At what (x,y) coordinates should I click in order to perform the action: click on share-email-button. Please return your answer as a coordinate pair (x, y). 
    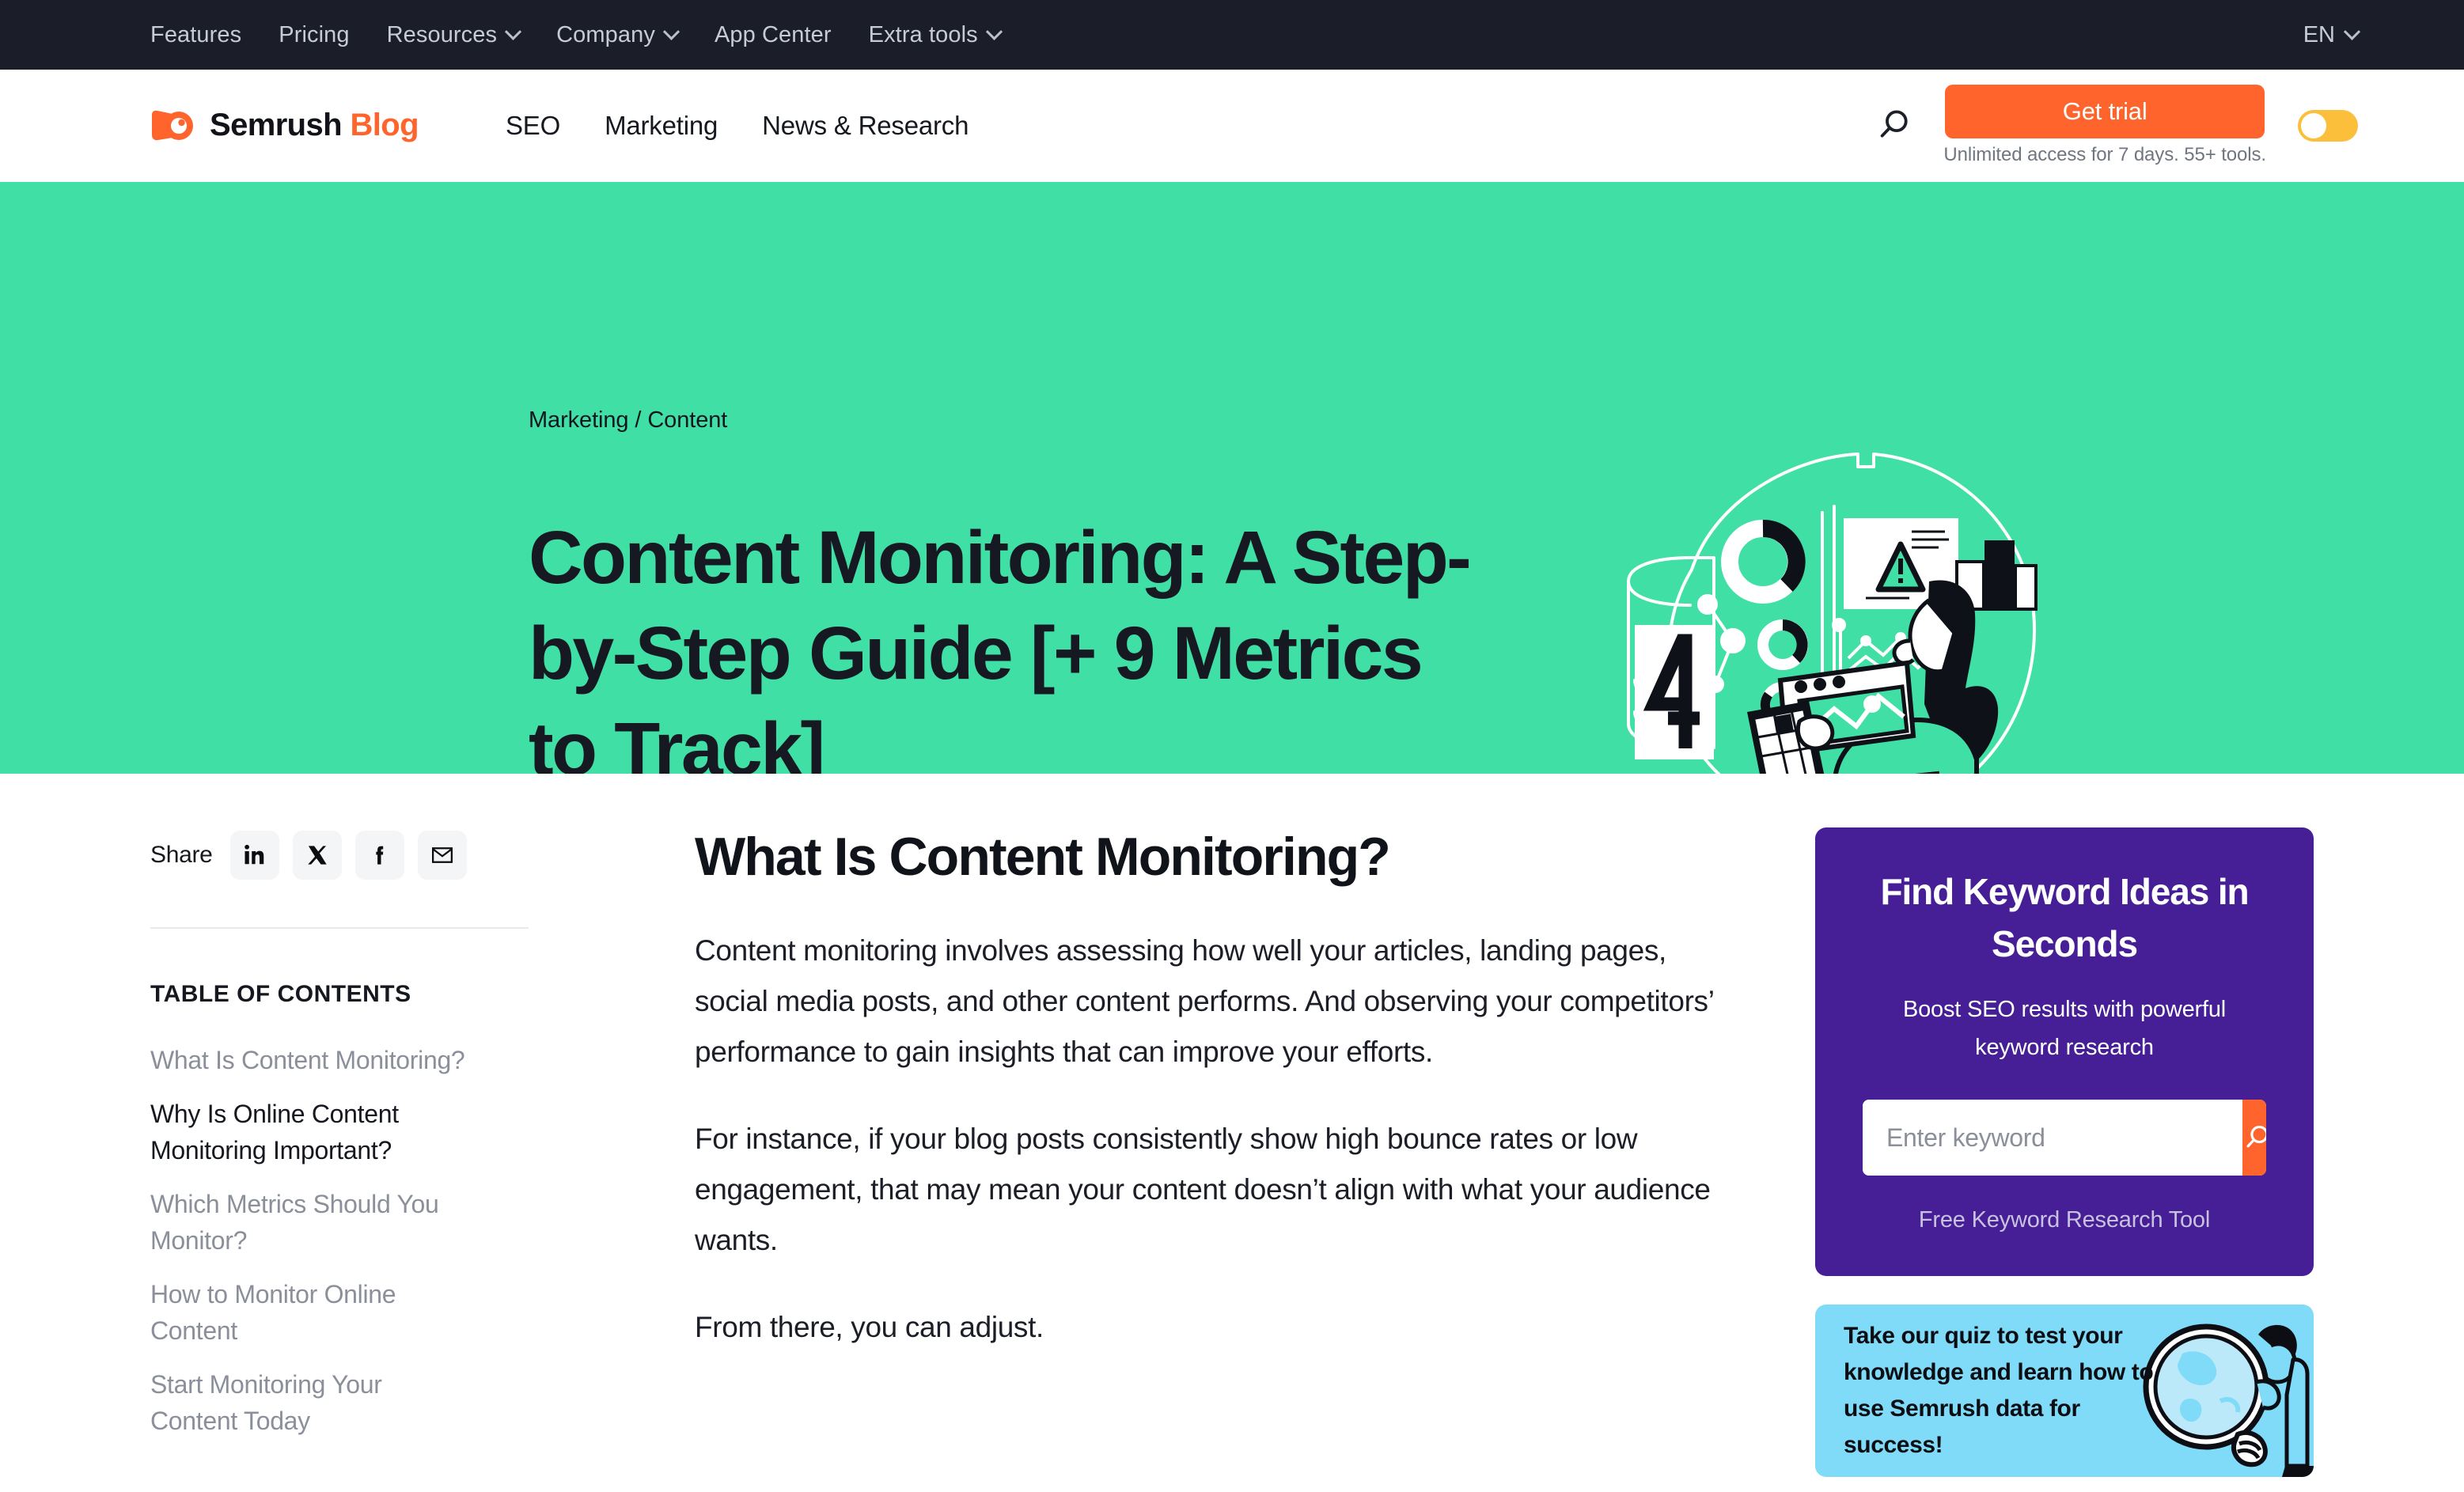
    Looking at the image, I should click on (442, 855).